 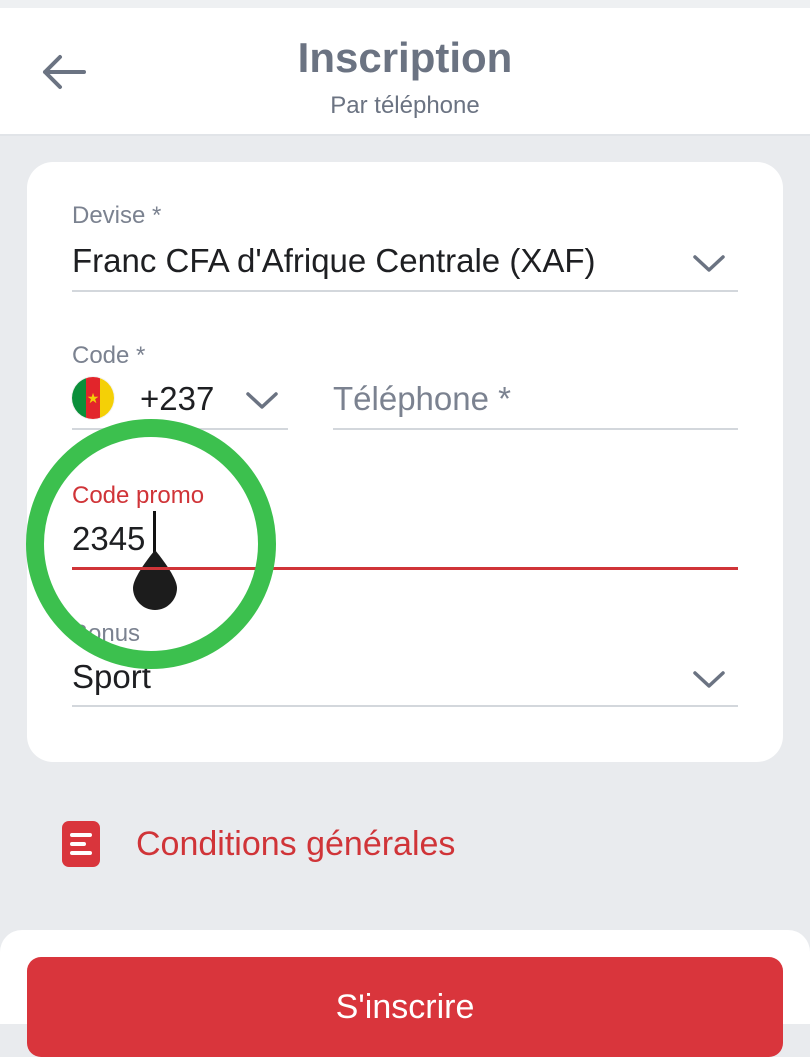 What do you see at coordinates (296, 843) in the screenshot?
I see `terms-label: Conditions générales` at bounding box center [296, 843].